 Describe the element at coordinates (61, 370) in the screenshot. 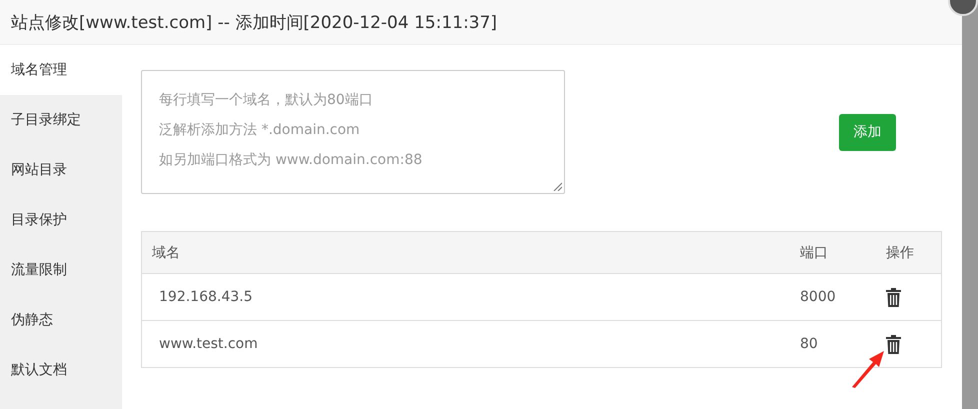

I see `sidebar-item: 默认文档` at that location.